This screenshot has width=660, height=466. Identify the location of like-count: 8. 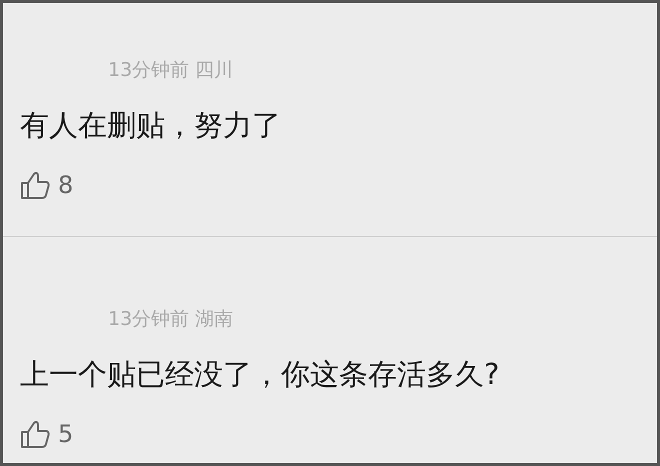
(66, 185).